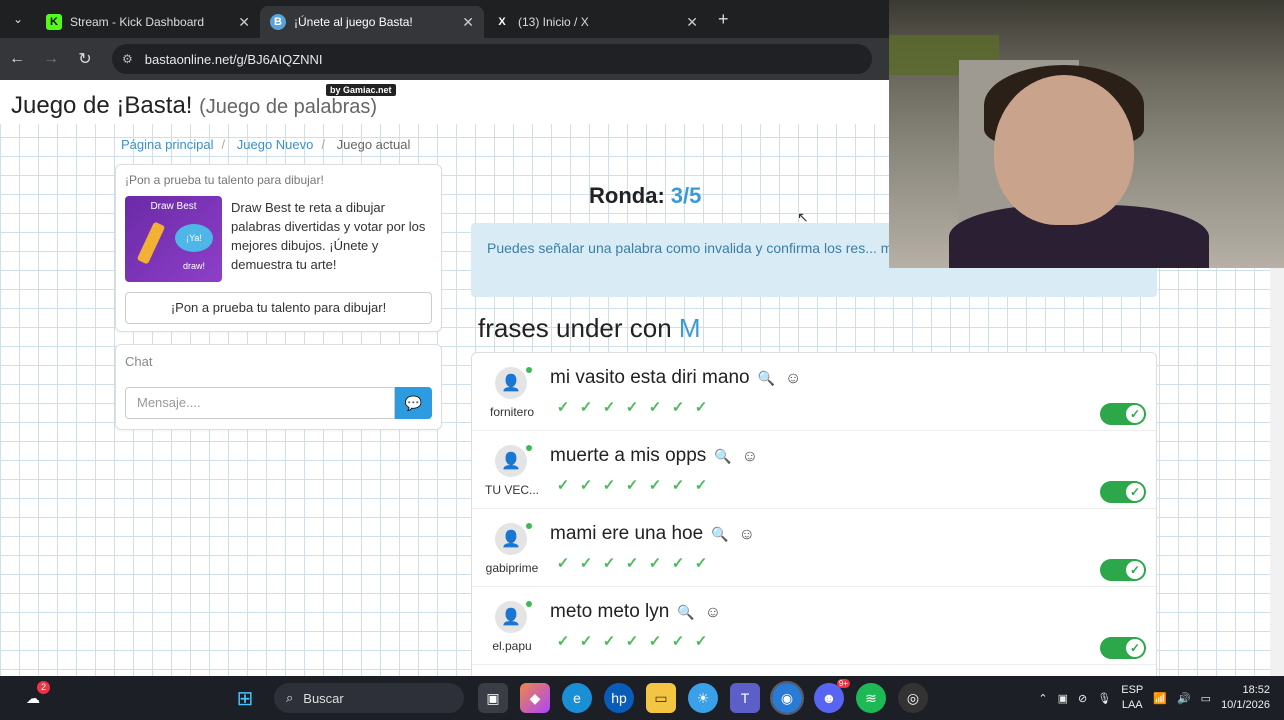 The height and width of the screenshot is (720, 1284). What do you see at coordinates (1086, 134) in the screenshot?
I see `webcam-overlay` at bounding box center [1086, 134].